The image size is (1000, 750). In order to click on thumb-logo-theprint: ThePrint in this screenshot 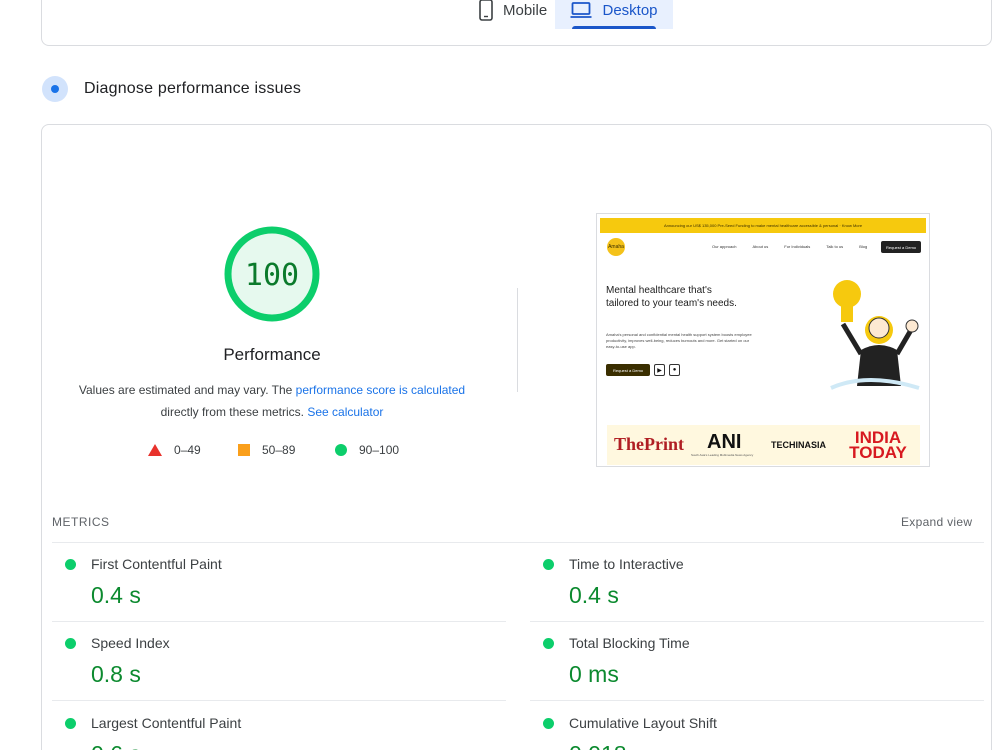, I will do `click(649, 444)`.